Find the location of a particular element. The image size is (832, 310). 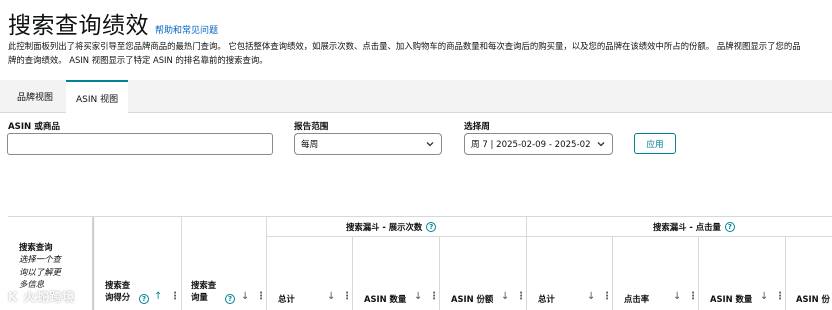

week-value: 周 7 | 2025-02-09 - 2025-02 is located at coordinates (531, 145).